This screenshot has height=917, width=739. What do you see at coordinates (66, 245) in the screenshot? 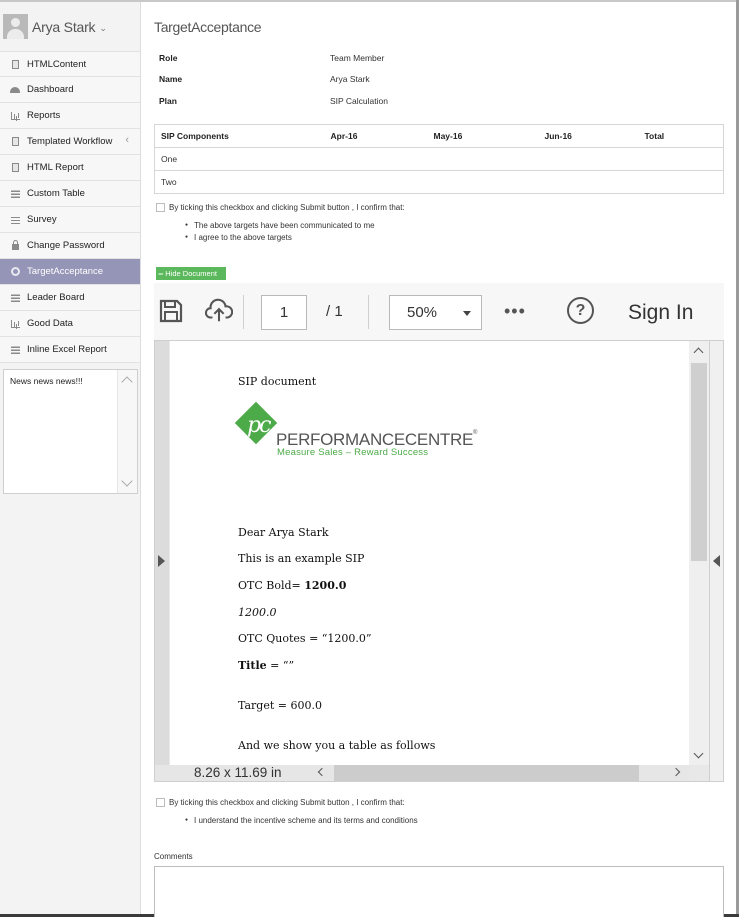
I see `sidebar-item-label: Change Password` at bounding box center [66, 245].